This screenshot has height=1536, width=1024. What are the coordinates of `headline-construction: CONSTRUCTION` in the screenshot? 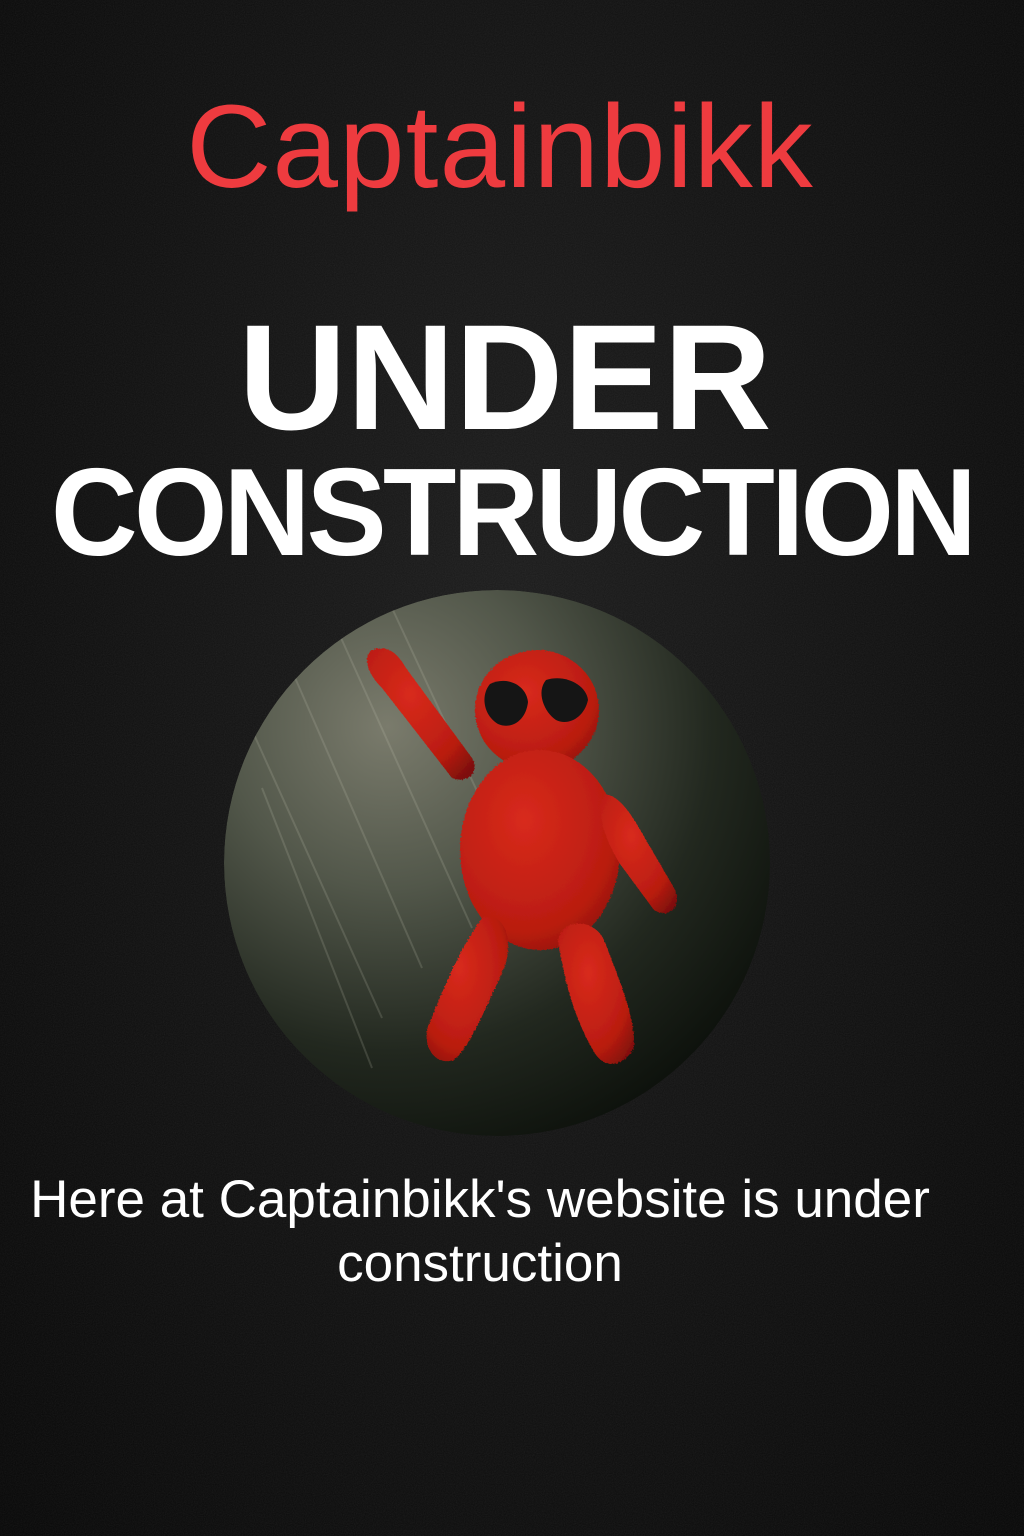 It's located at (513, 513).